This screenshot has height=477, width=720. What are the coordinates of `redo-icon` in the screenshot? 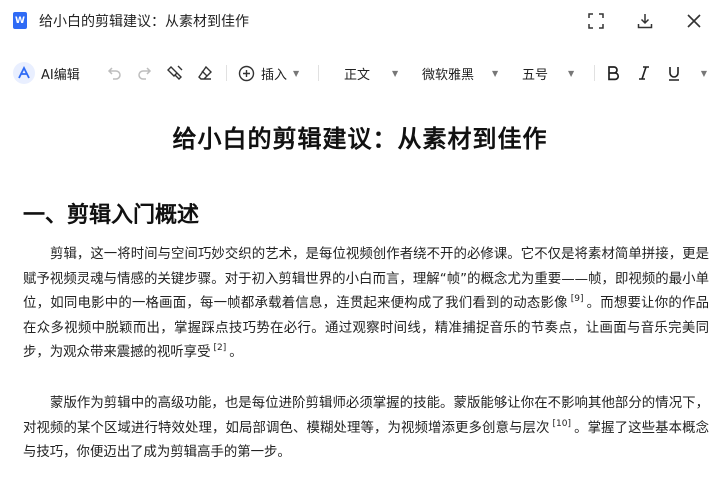 It's located at (145, 73).